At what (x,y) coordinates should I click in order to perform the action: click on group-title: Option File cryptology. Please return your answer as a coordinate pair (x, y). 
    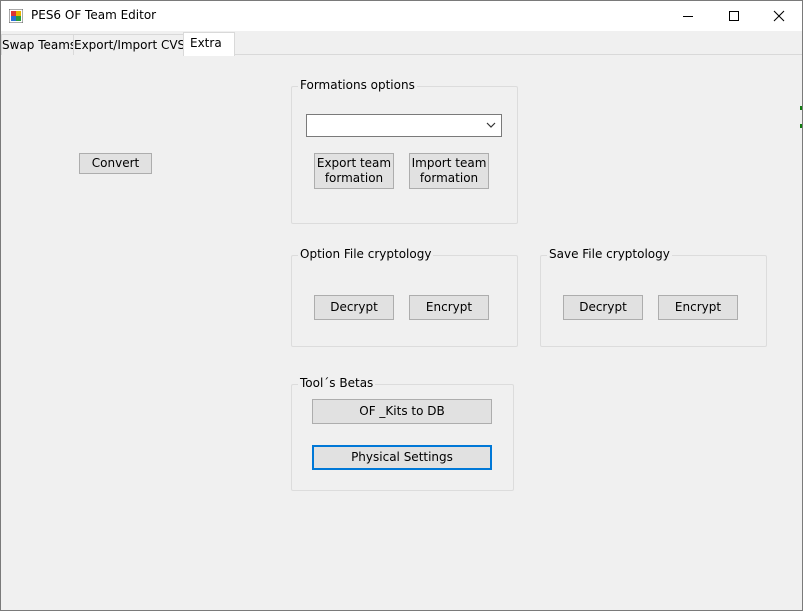
    Looking at the image, I should click on (366, 254).